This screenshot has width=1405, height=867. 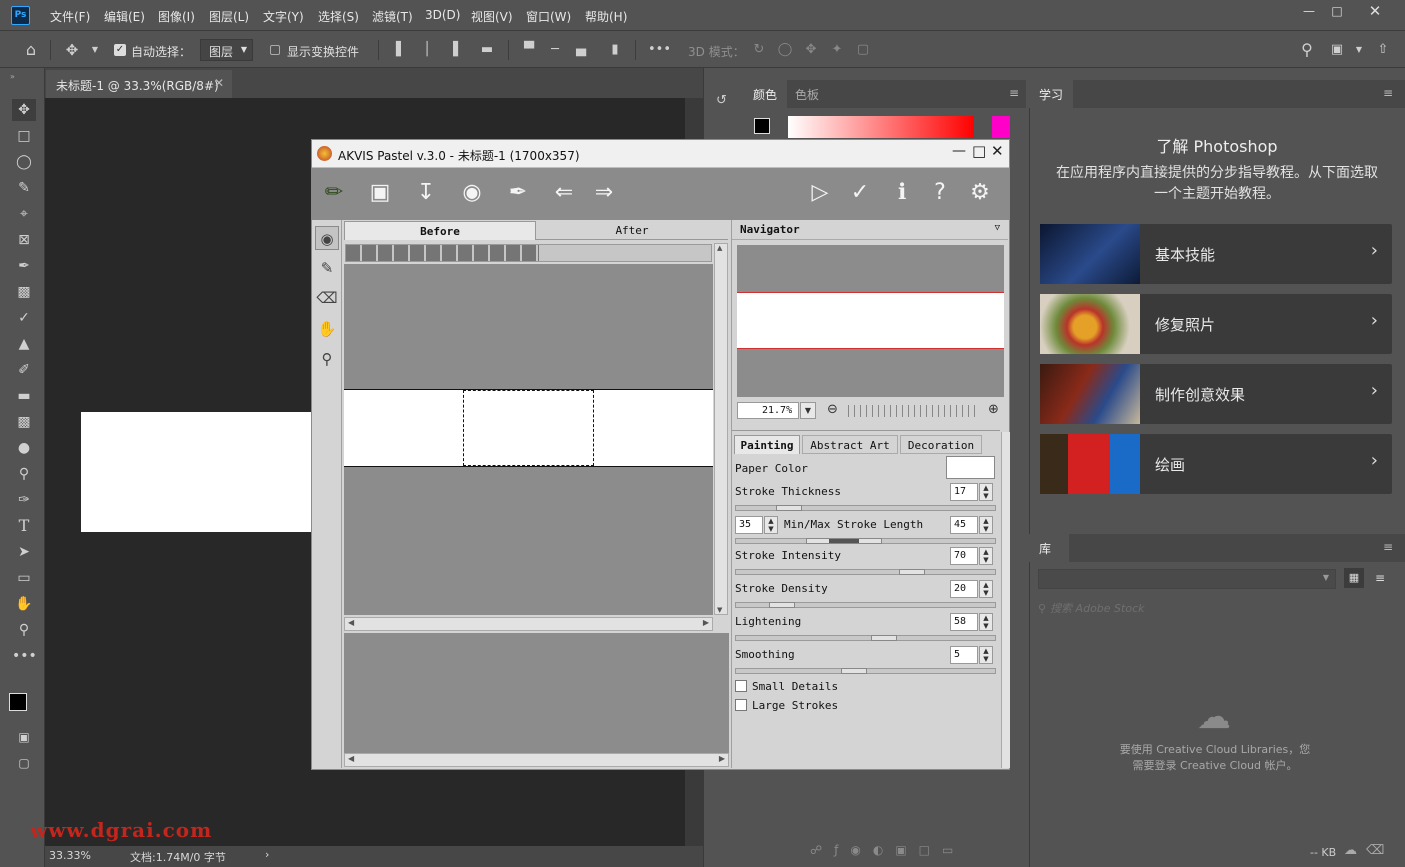 I want to click on library-select-dropdown: ▼, so click(x=1187, y=579).